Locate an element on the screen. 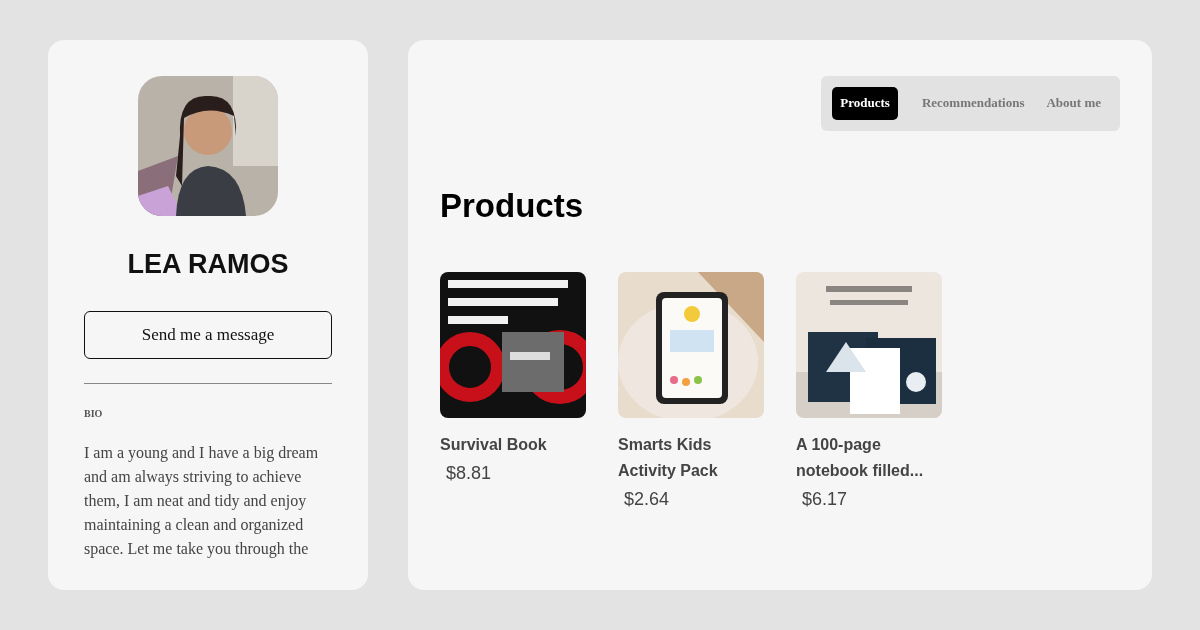 The height and width of the screenshot is (630, 1200). bio-text: I am a young and I have a big dream and am always striving to achieve them, I am neat and tidy and enjoy maintaining a clean and organized space. Let me take you through the is located at coordinates (202, 501).